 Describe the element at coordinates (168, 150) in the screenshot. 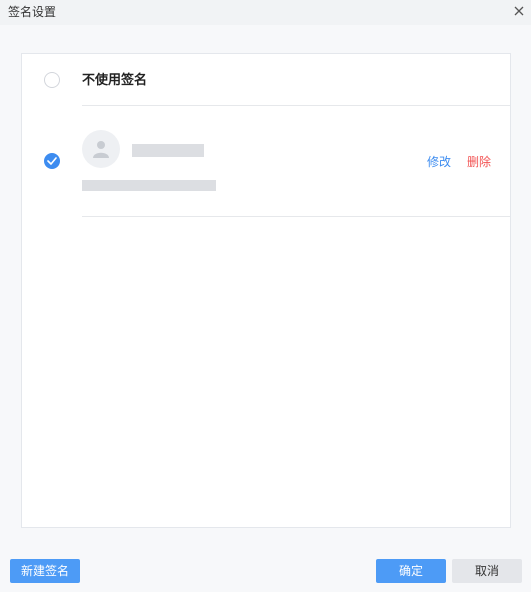

I see `redacted-signature-name` at that location.